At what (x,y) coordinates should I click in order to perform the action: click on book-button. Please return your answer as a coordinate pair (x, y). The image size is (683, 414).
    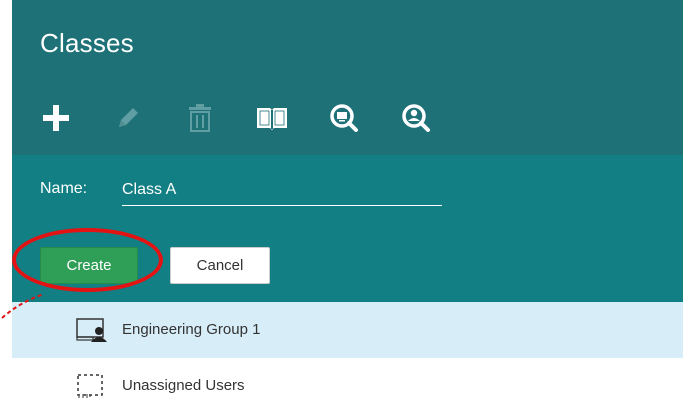
    Looking at the image, I should click on (272, 118).